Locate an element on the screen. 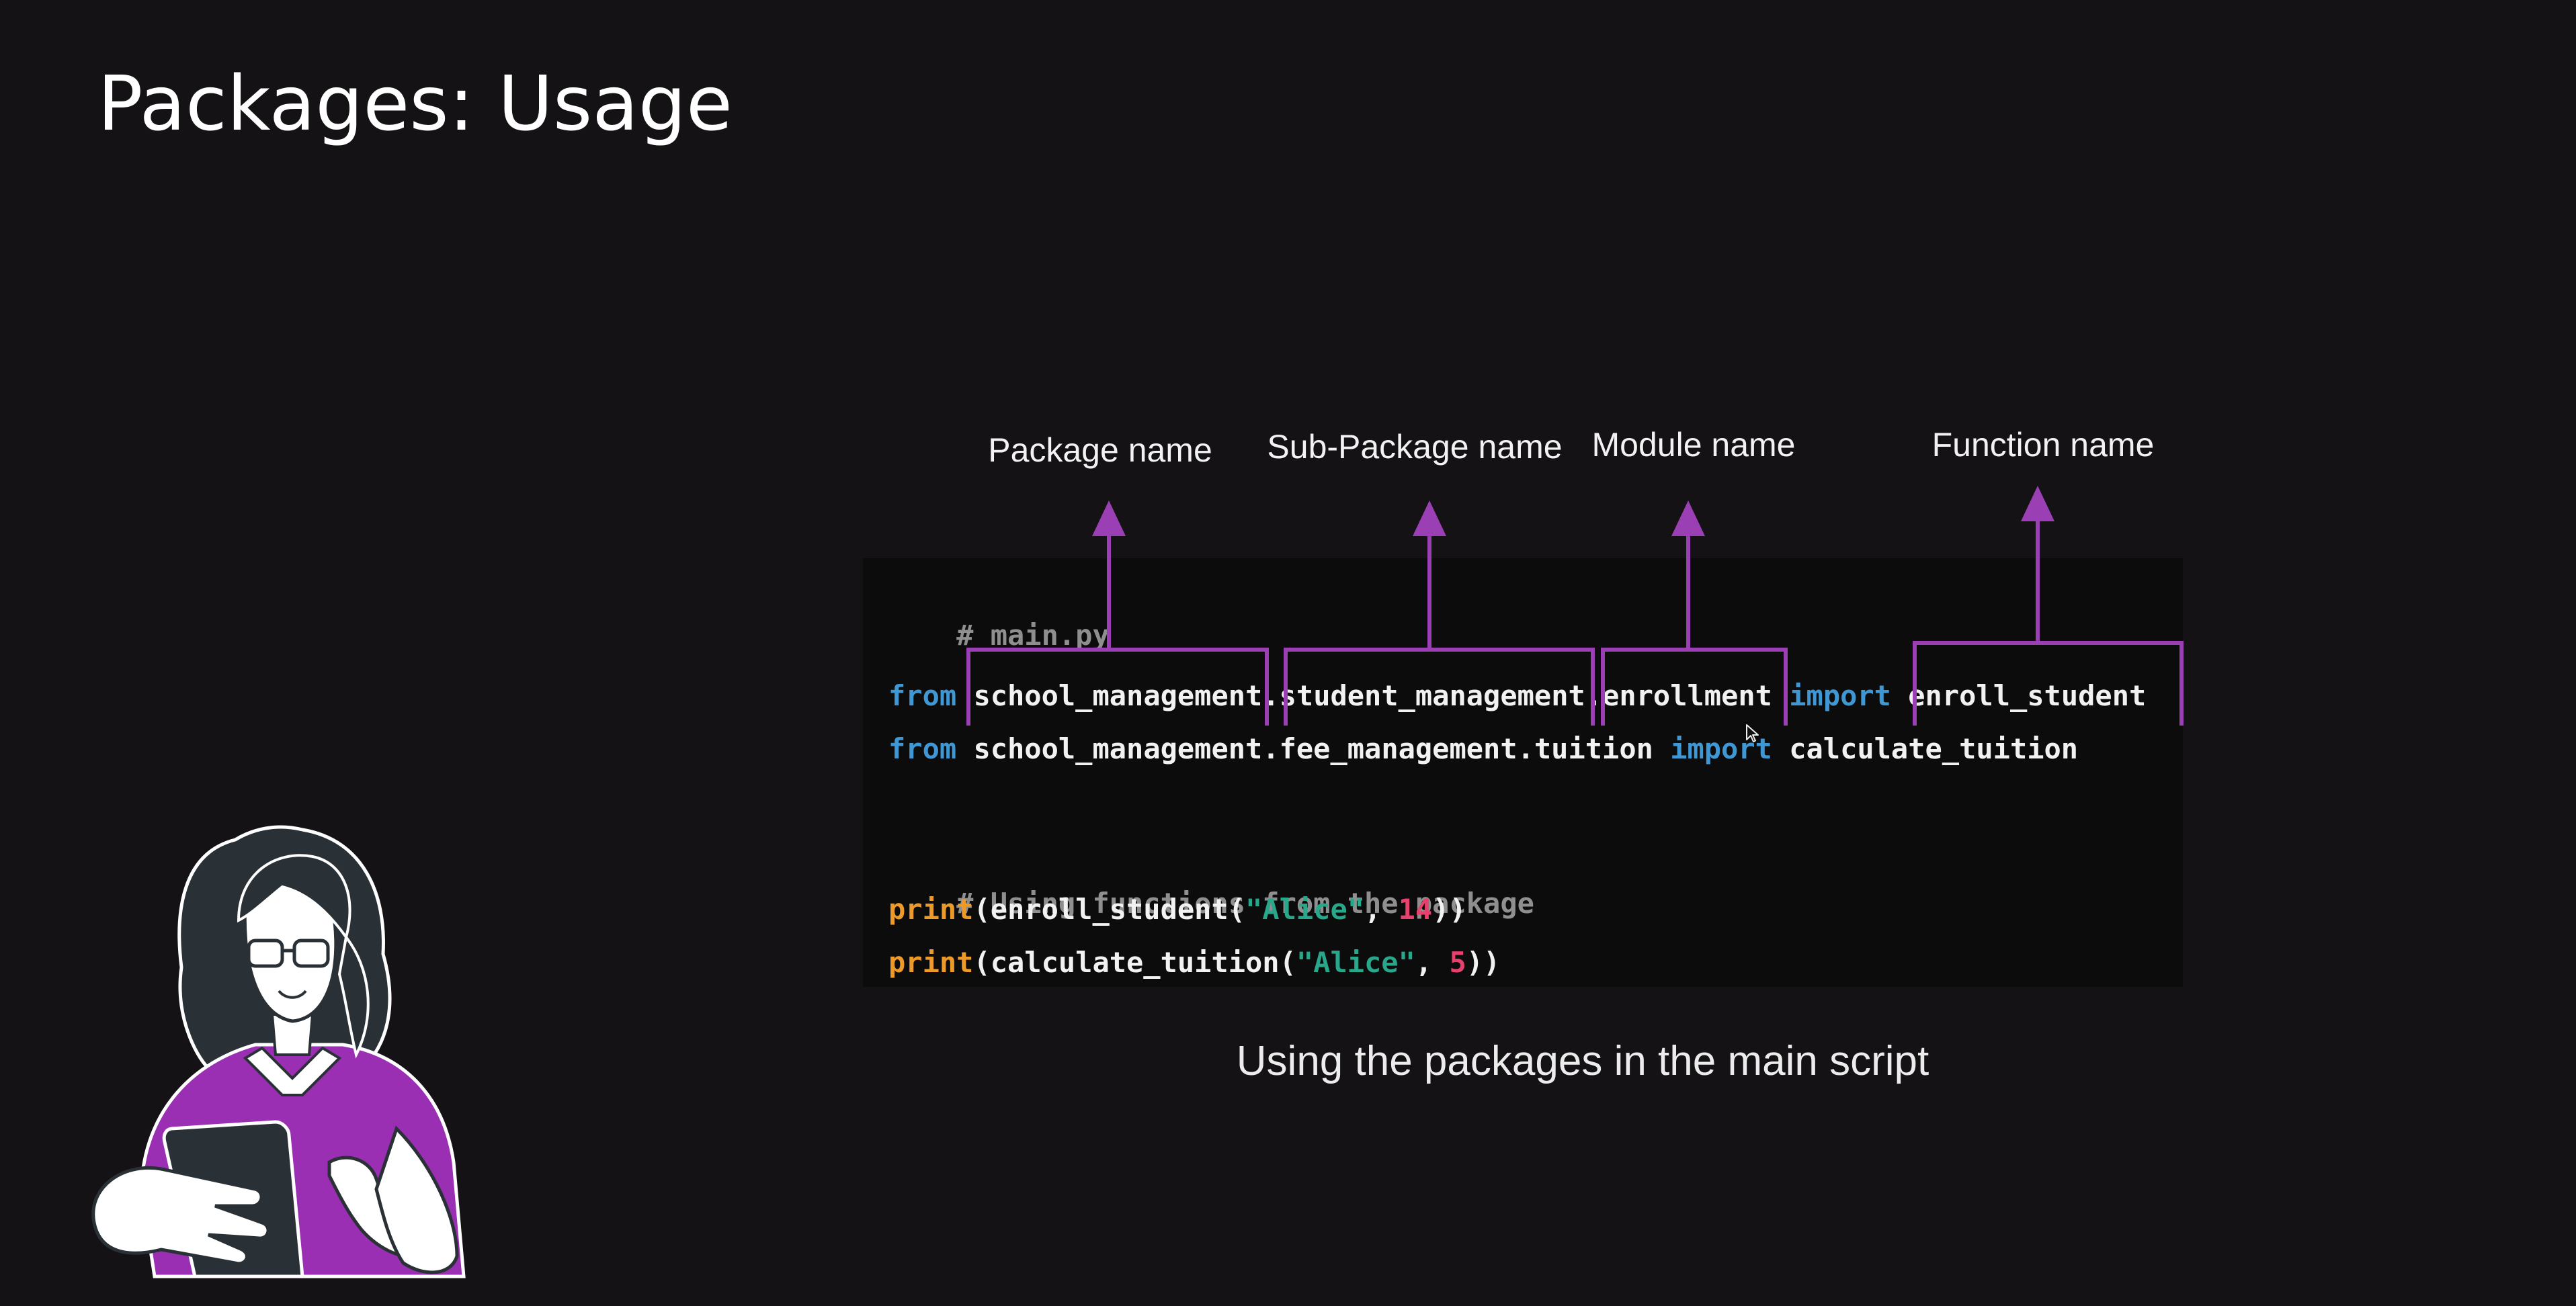  subpackage-arrow-head is located at coordinates (1429, 518).